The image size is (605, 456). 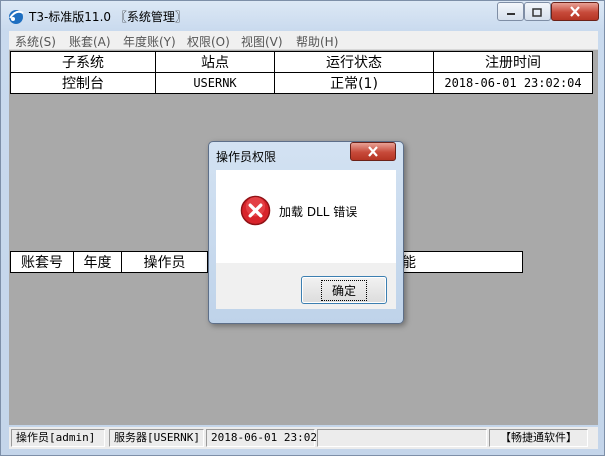 I want to click on dialog-title: 操作员权限, so click(x=246, y=157).